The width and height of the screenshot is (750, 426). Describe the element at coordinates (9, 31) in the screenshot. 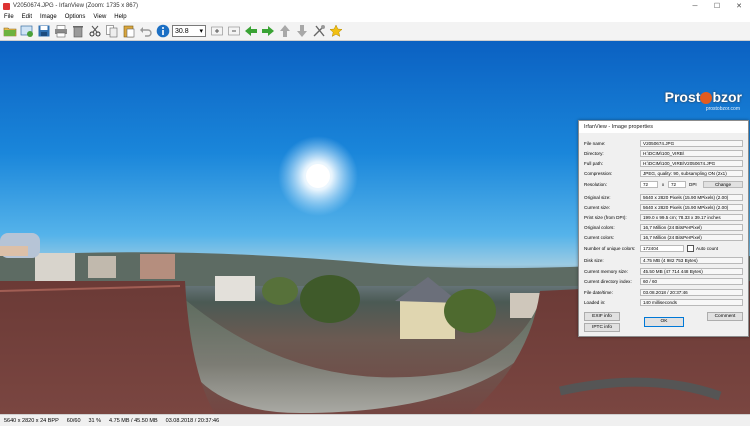

I see `open-folder-icon` at that location.